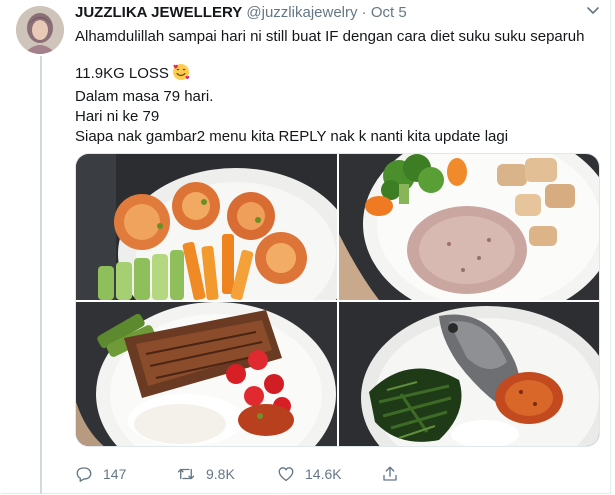  Describe the element at coordinates (186, 474) in the screenshot. I see `retweet-icon` at that location.